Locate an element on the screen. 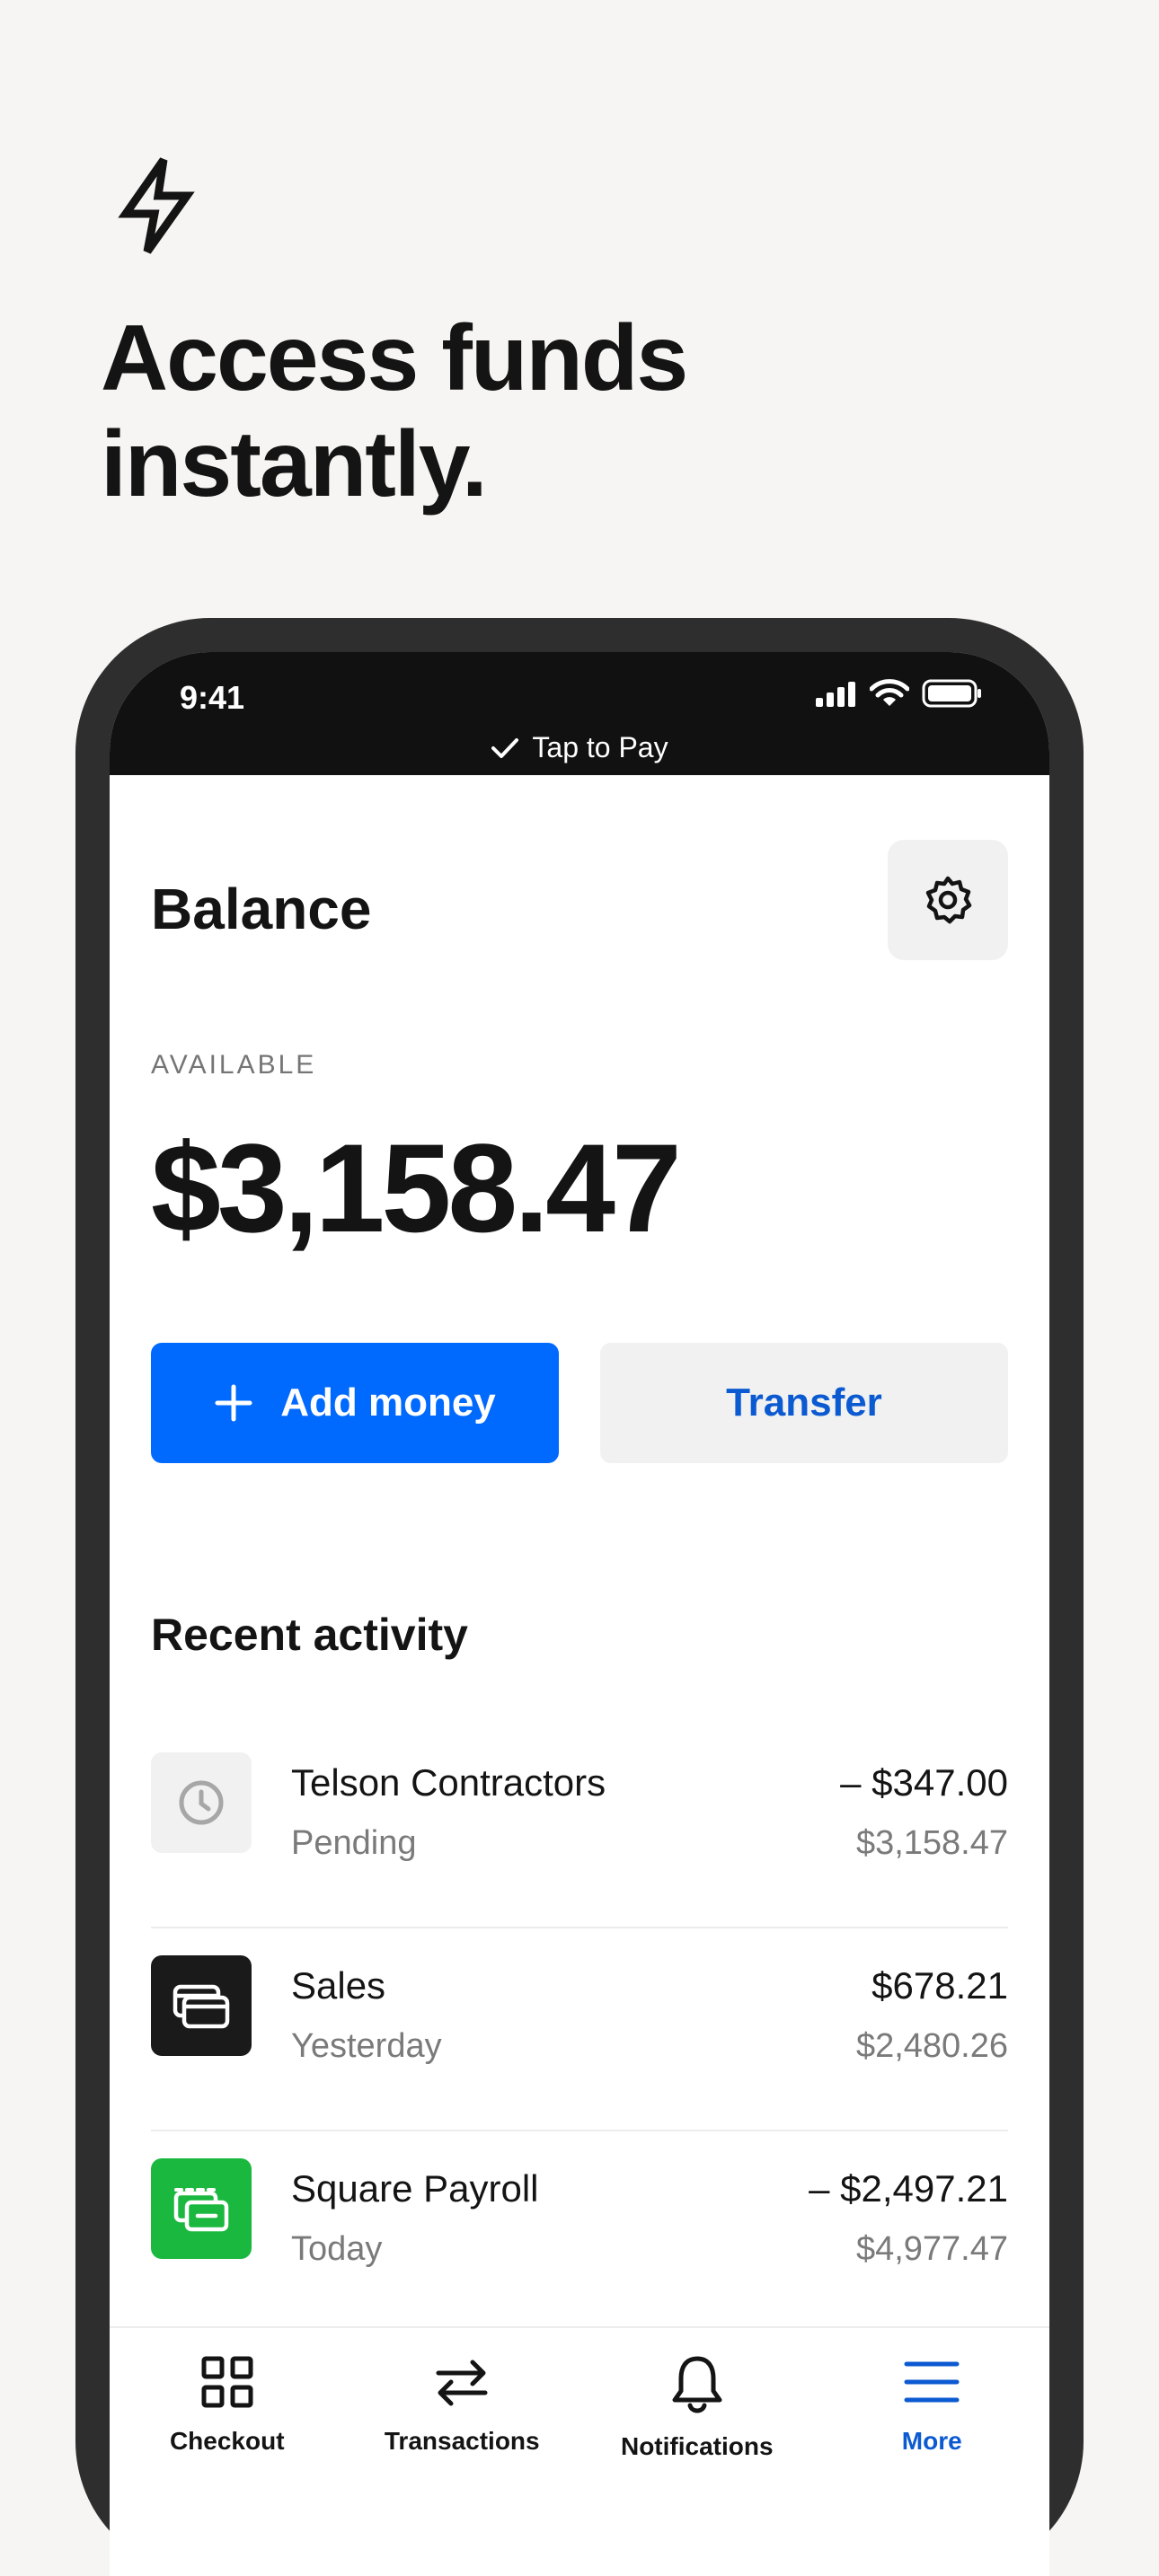  tab-label: Transactions is located at coordinates (462, 2441).